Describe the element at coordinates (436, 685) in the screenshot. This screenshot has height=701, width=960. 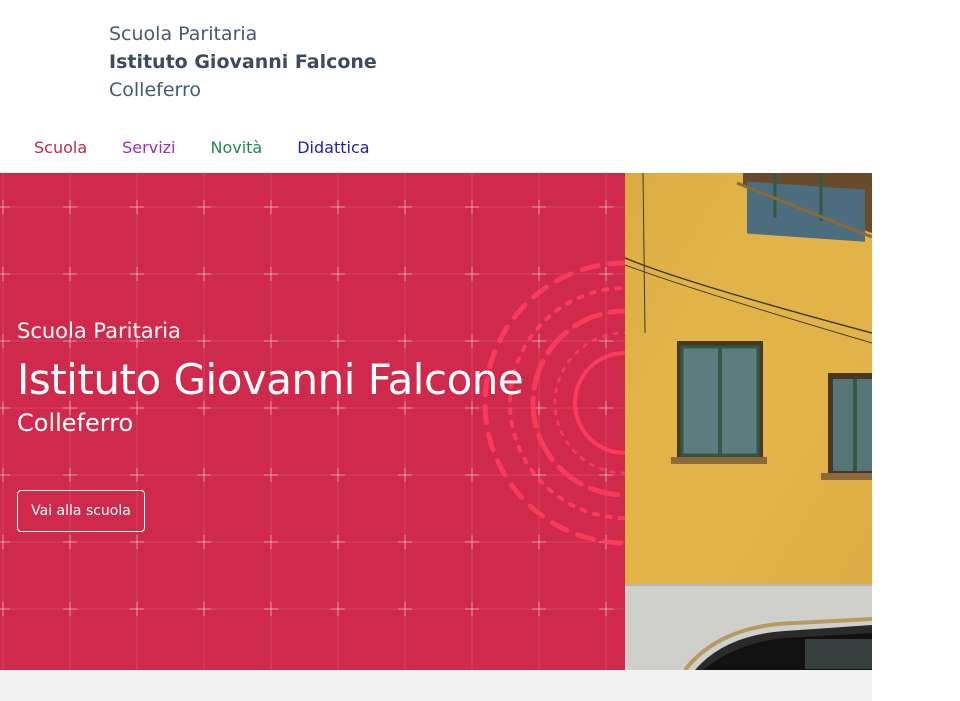
I see `page-section-divider` at that location.